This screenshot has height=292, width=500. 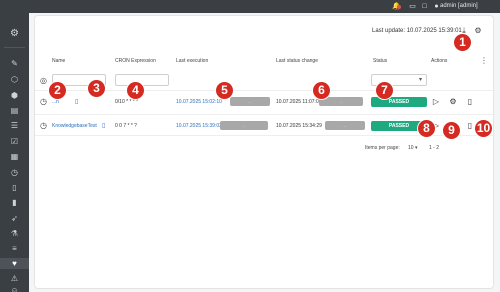 What do you see at coordinates (14, 248) in the screenshot?
I see `chart-icon: ≡` at bounding box center [14, 248].